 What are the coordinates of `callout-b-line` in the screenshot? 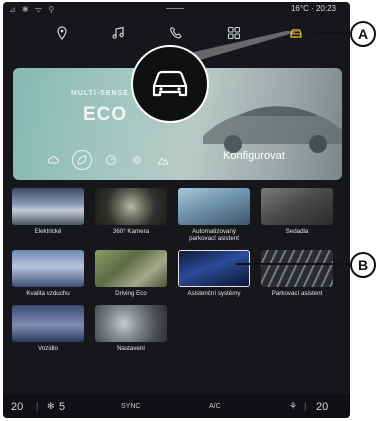 It's located at (293, 264).